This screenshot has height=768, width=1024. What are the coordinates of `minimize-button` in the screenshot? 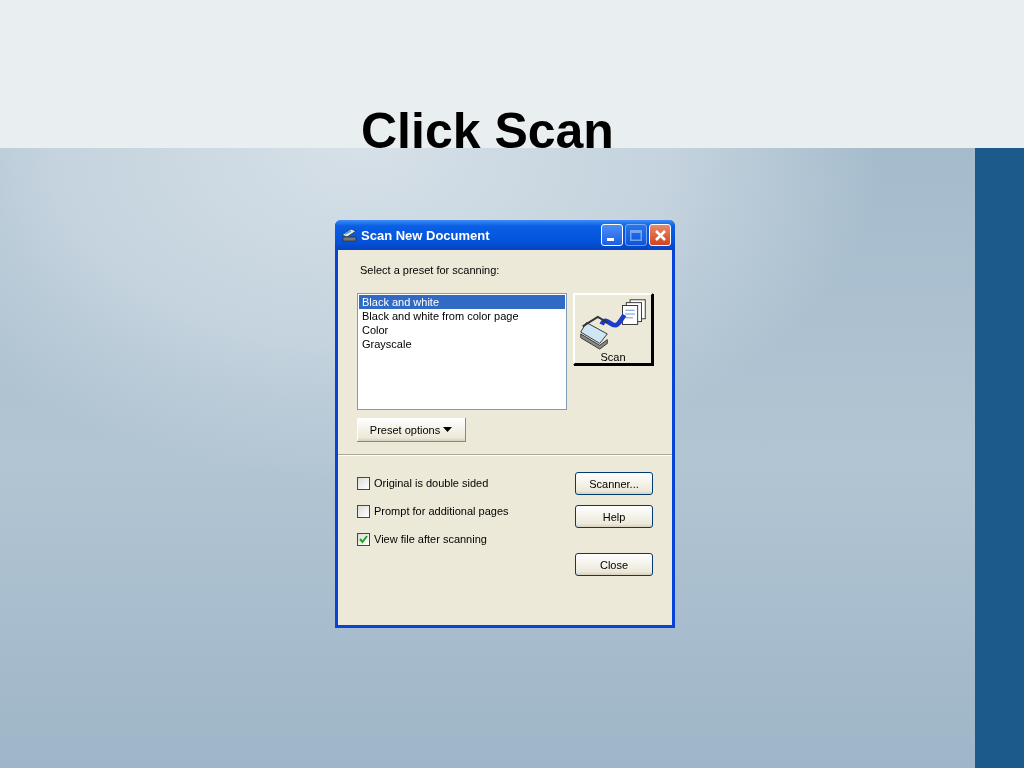 It's located at (612, 235).